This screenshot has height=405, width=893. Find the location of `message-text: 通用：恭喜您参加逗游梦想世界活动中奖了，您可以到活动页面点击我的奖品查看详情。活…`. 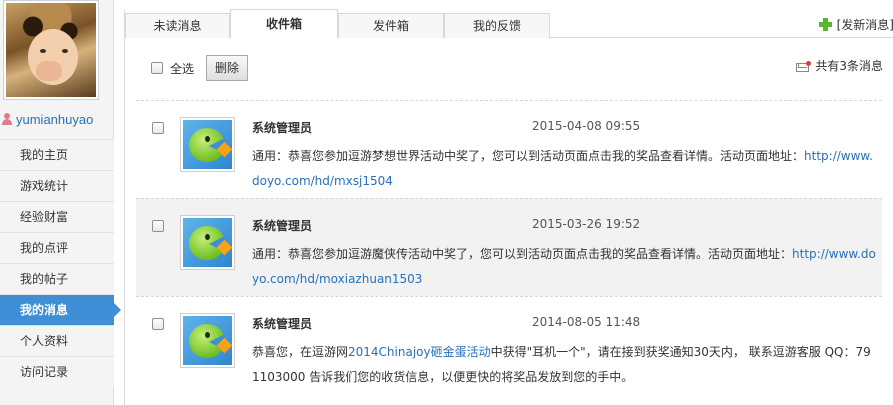

message-text: 通用：恭喜您参加逗游梦想世界活动中奖了，您可以到活动页面点击我的奖品查看详情。活… is located at coordinates (528, 156).